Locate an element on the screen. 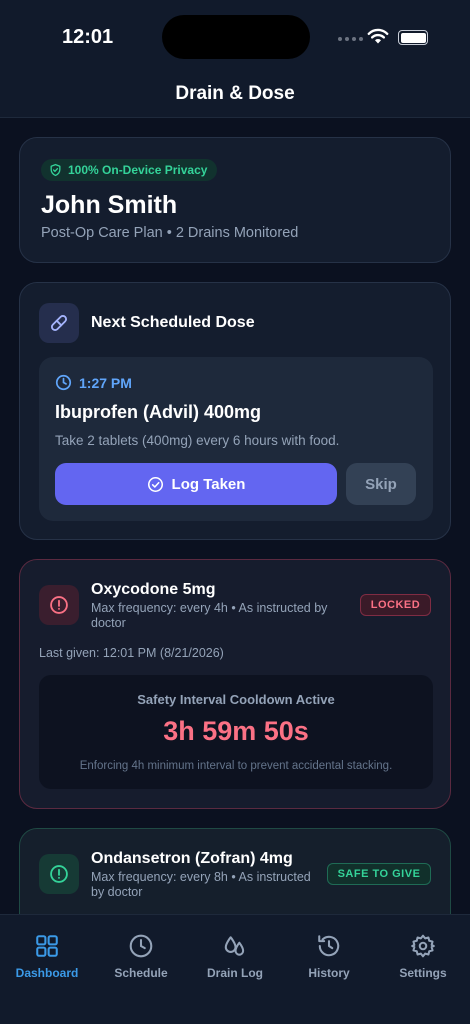  tab-settings: Settings is located at coordinates (423, 956).